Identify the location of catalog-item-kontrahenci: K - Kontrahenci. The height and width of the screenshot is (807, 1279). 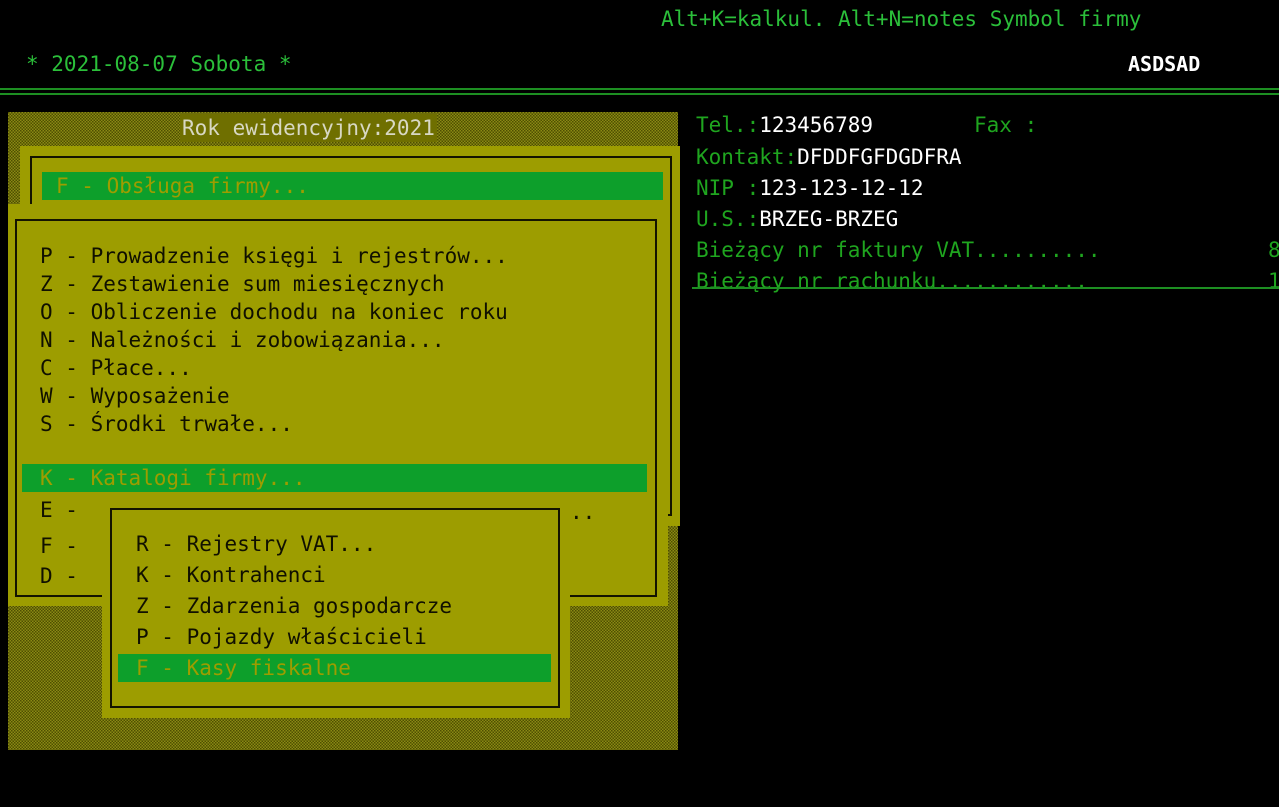
(231, 575).